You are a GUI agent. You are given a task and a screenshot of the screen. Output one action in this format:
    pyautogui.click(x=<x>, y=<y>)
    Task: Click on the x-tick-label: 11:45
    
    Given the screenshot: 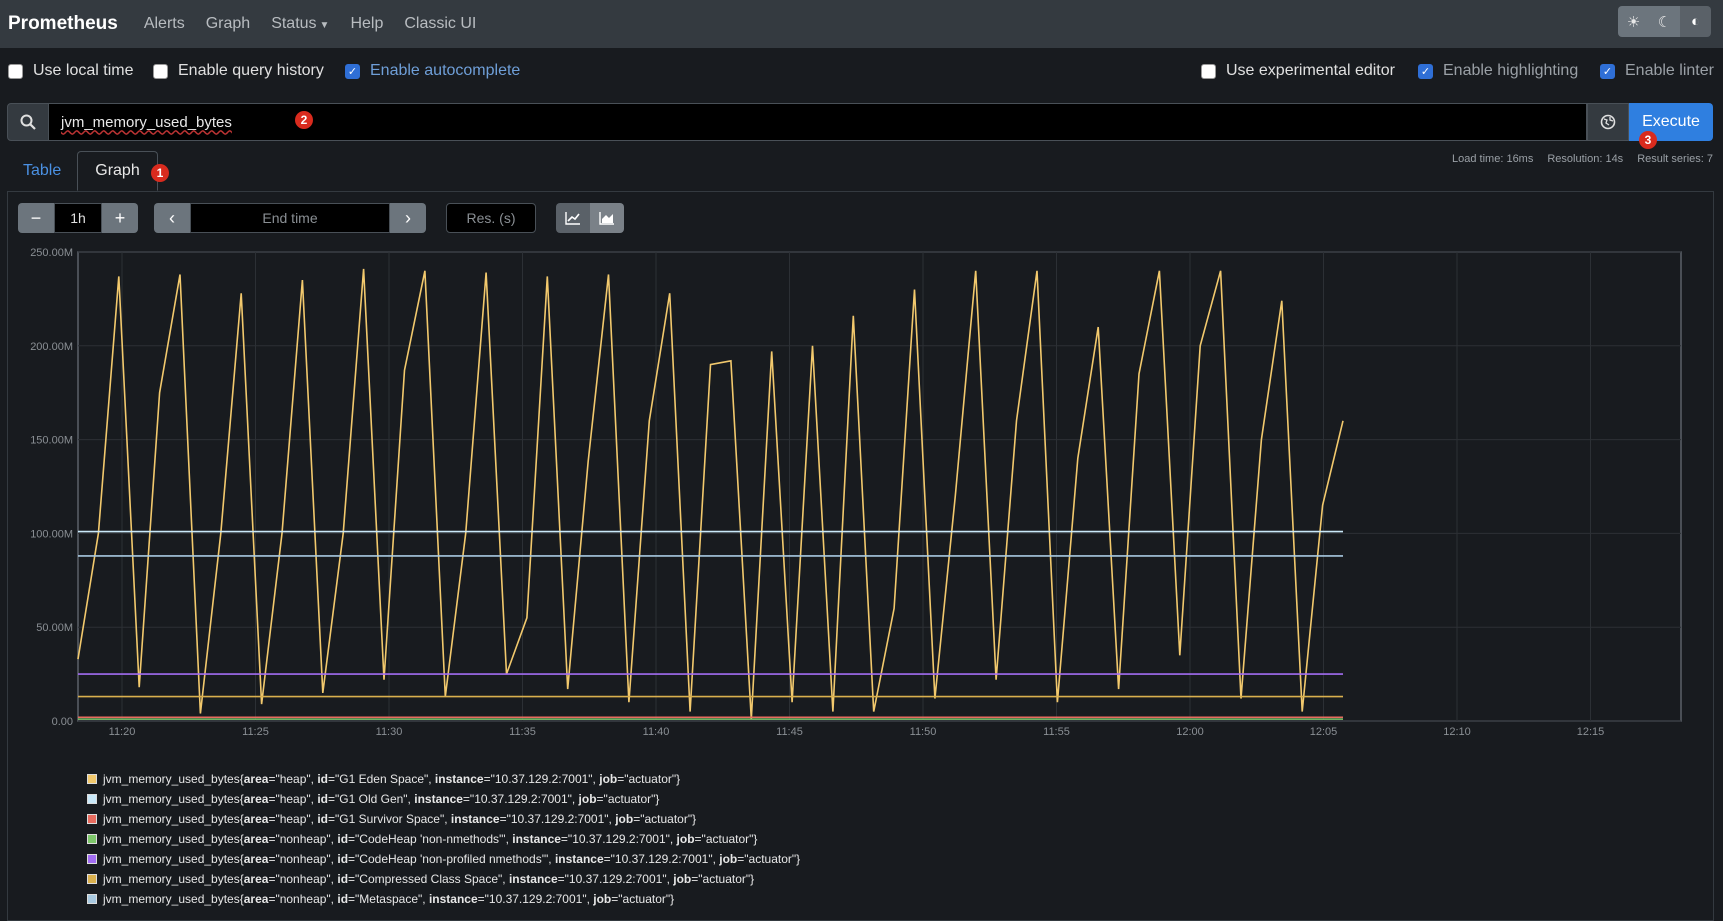 What is the action you would take?
    pyautogui.click(x=789, y=732)
    